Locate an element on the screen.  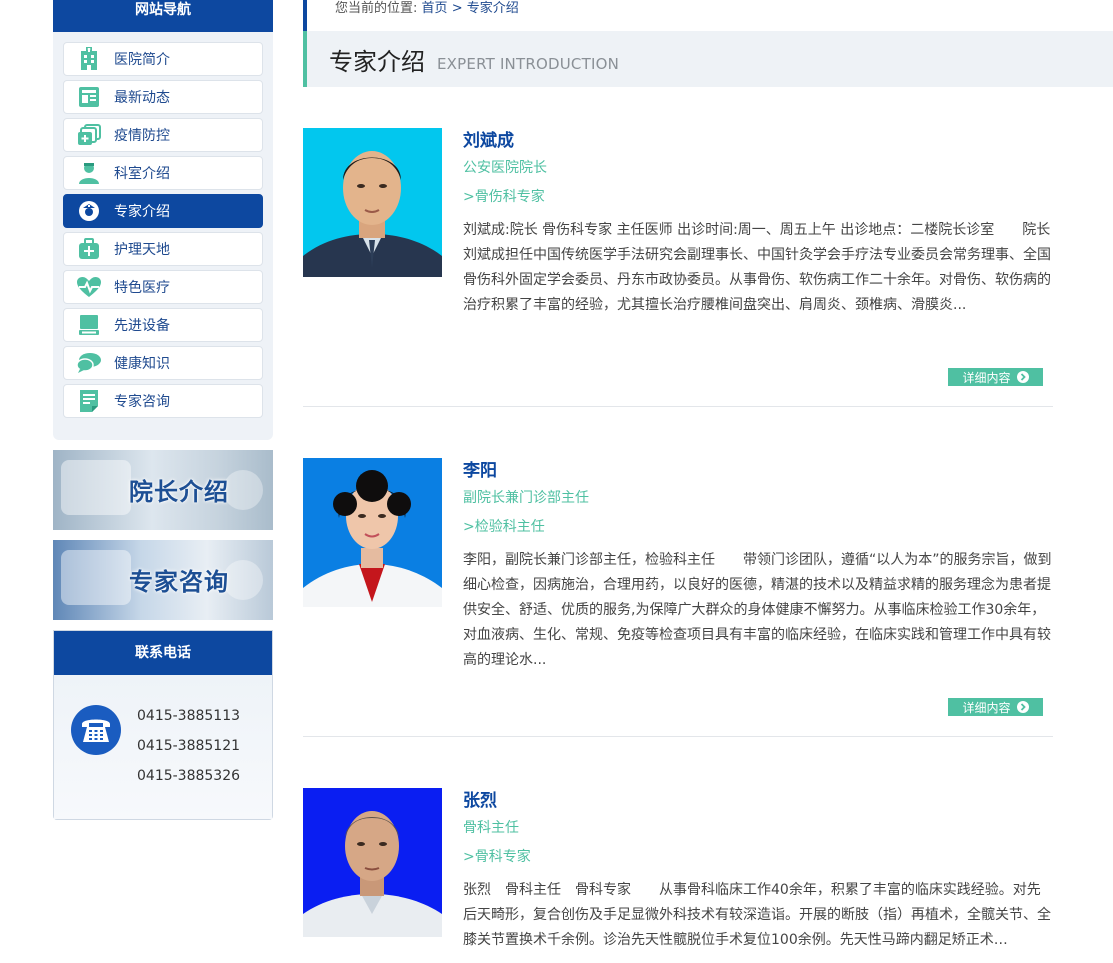
nav-item-label: 健康知识 is located at coordinates (142, 364).